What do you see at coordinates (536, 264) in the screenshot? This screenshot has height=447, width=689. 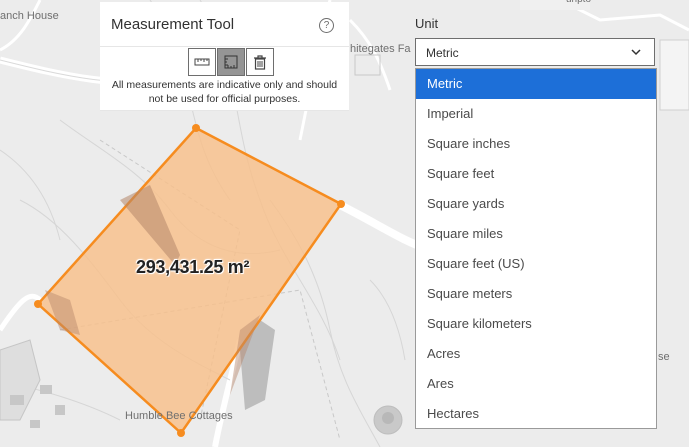 I see `unit-option-square-feet-us: Square feet (US)` at bounding box center [536, 264].